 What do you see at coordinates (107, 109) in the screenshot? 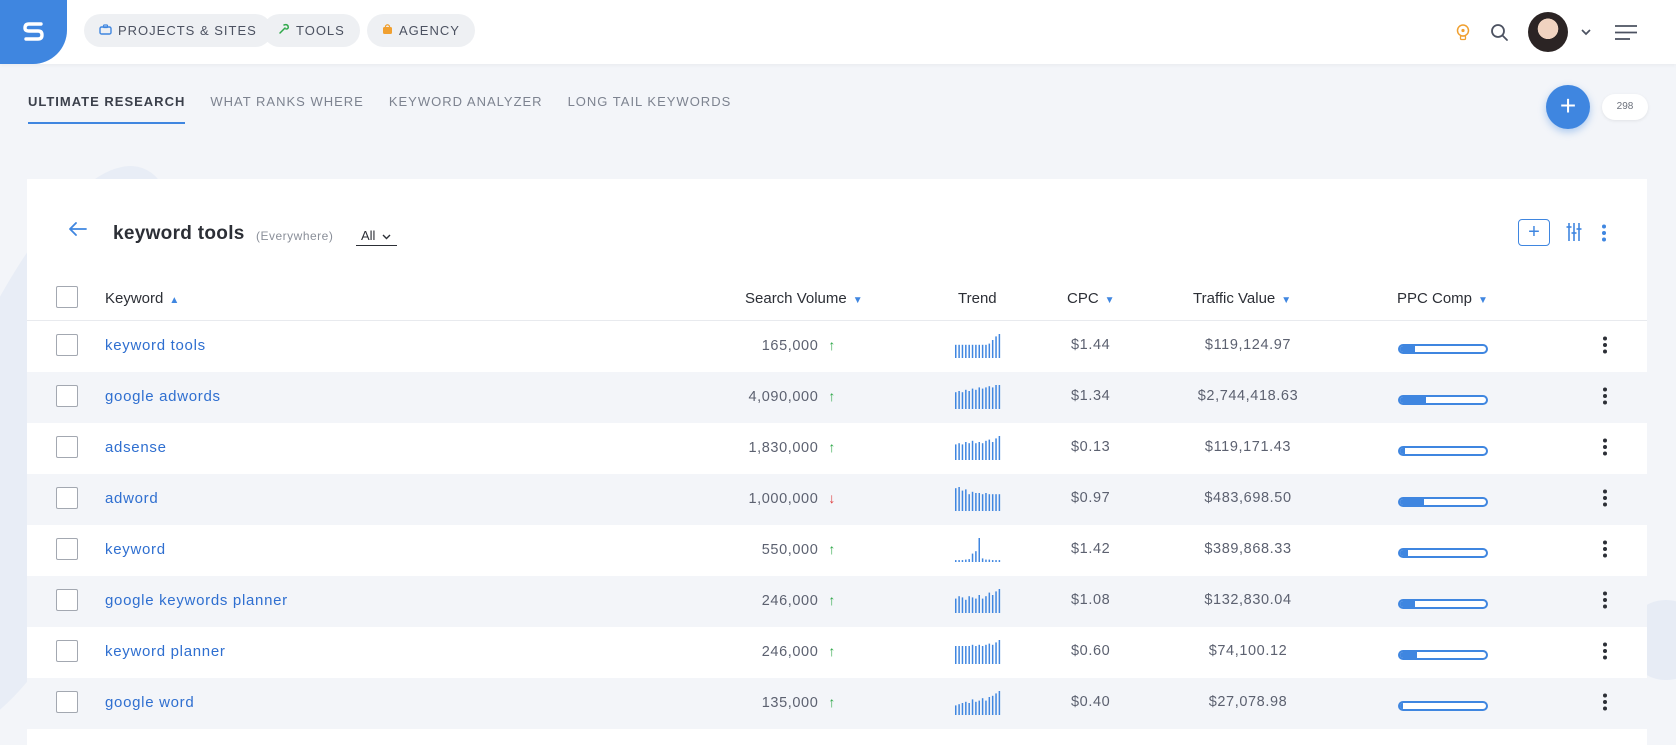
I see `tab-ultimate-research: ULTIMATE RESEARCH` at bounding box center [107, 109].